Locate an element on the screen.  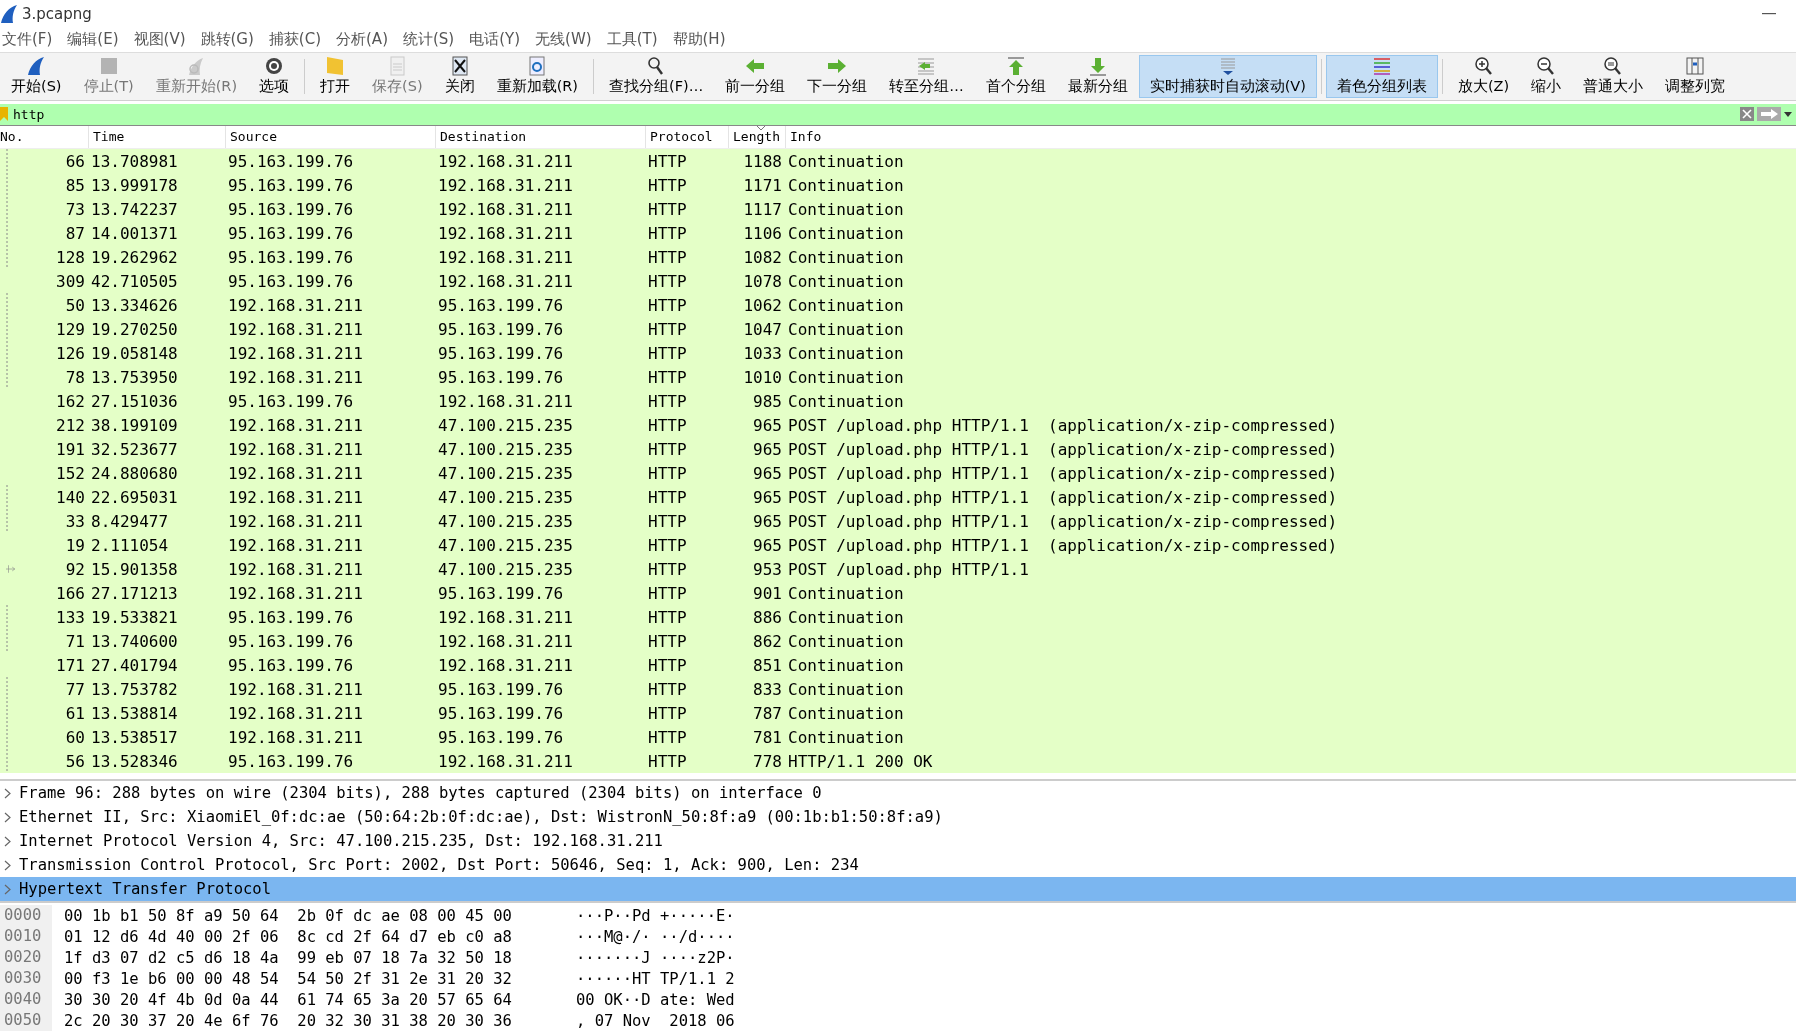
tree-item: Hypertext Transfer Protocol is located at coordinates (898, 889).